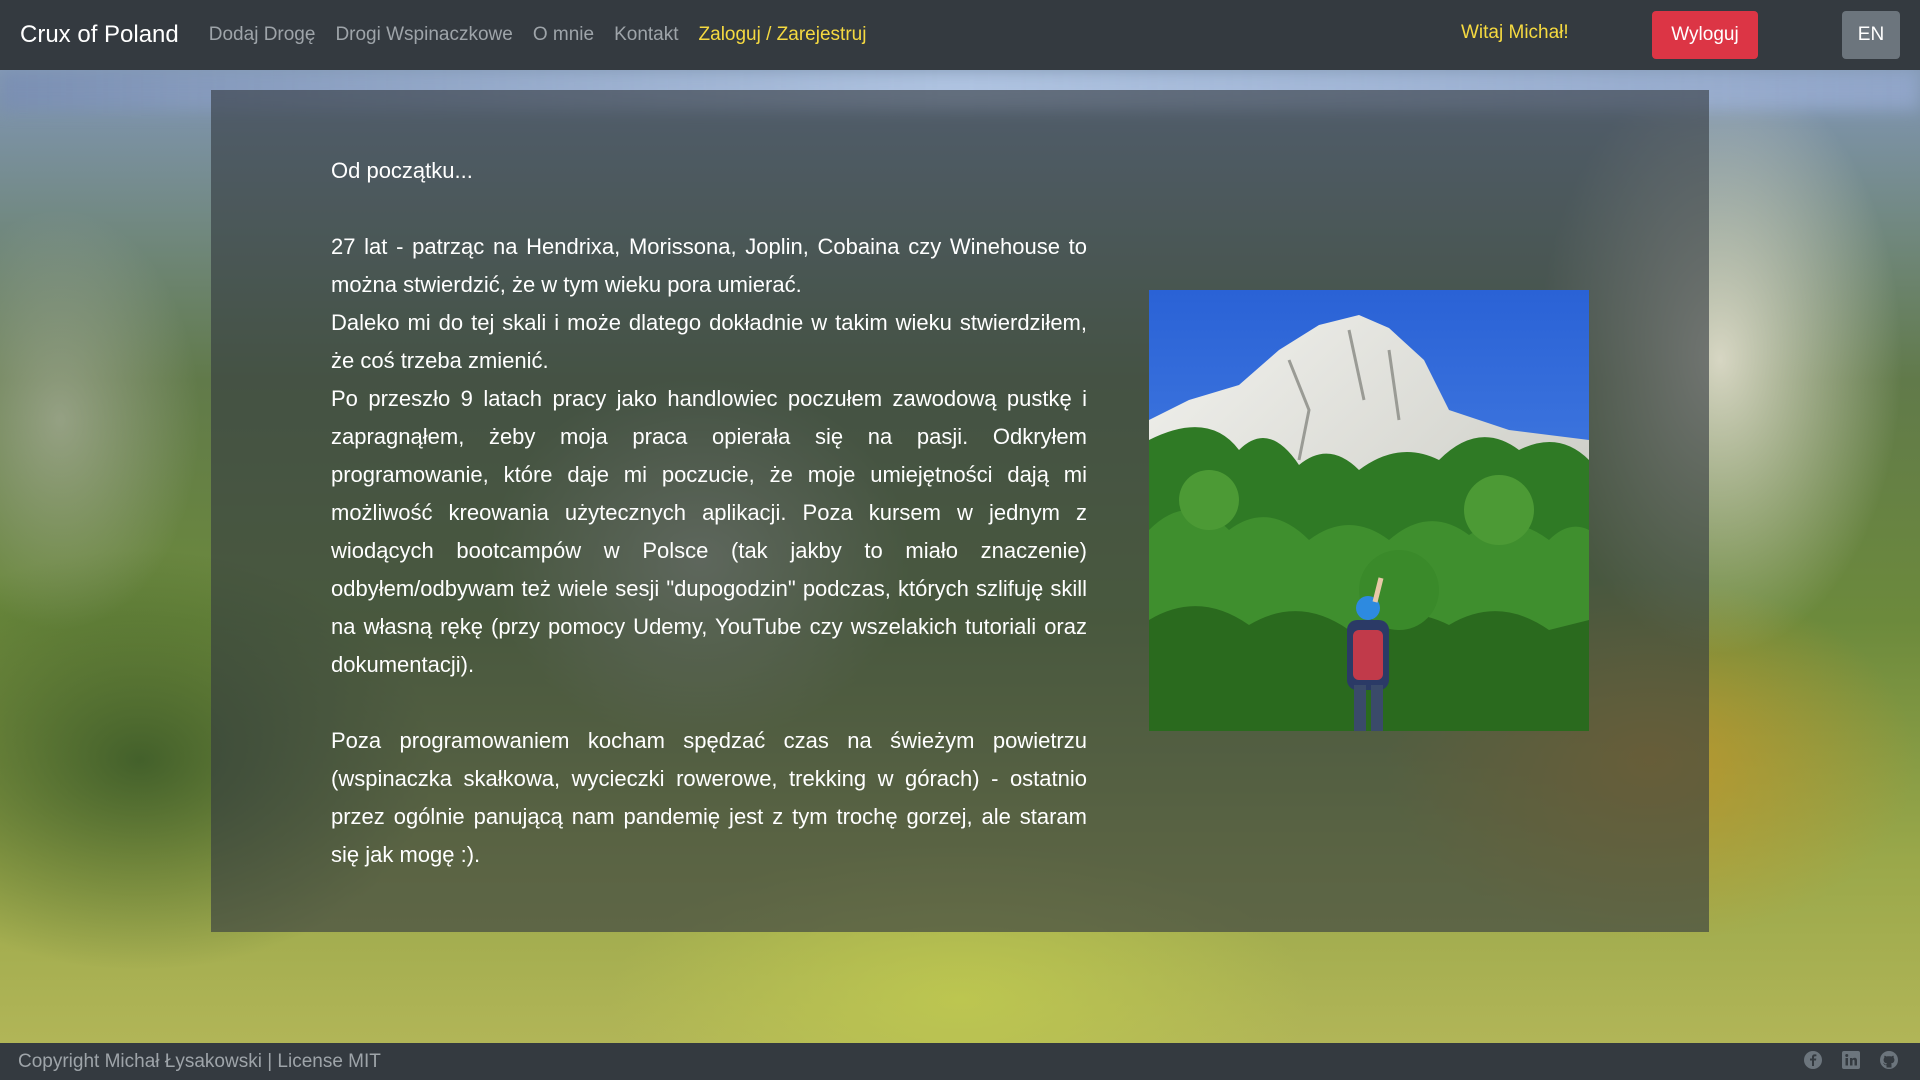 This screenshot has width=1920, height=1080. Describe the element at coordinates (1871, 35) in the screenshot. I see `language-toggle-button: EN` at that location.